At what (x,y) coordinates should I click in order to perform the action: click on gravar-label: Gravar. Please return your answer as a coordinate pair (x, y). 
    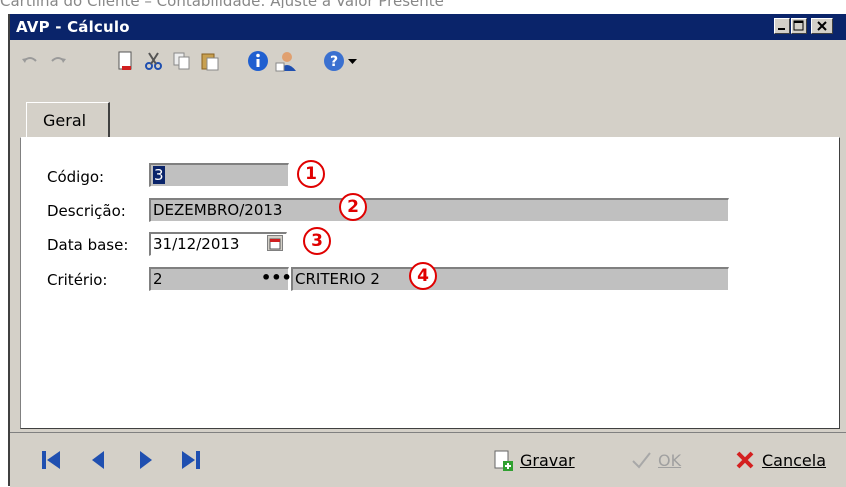
    Looking at the image, I should click on (547, 460).